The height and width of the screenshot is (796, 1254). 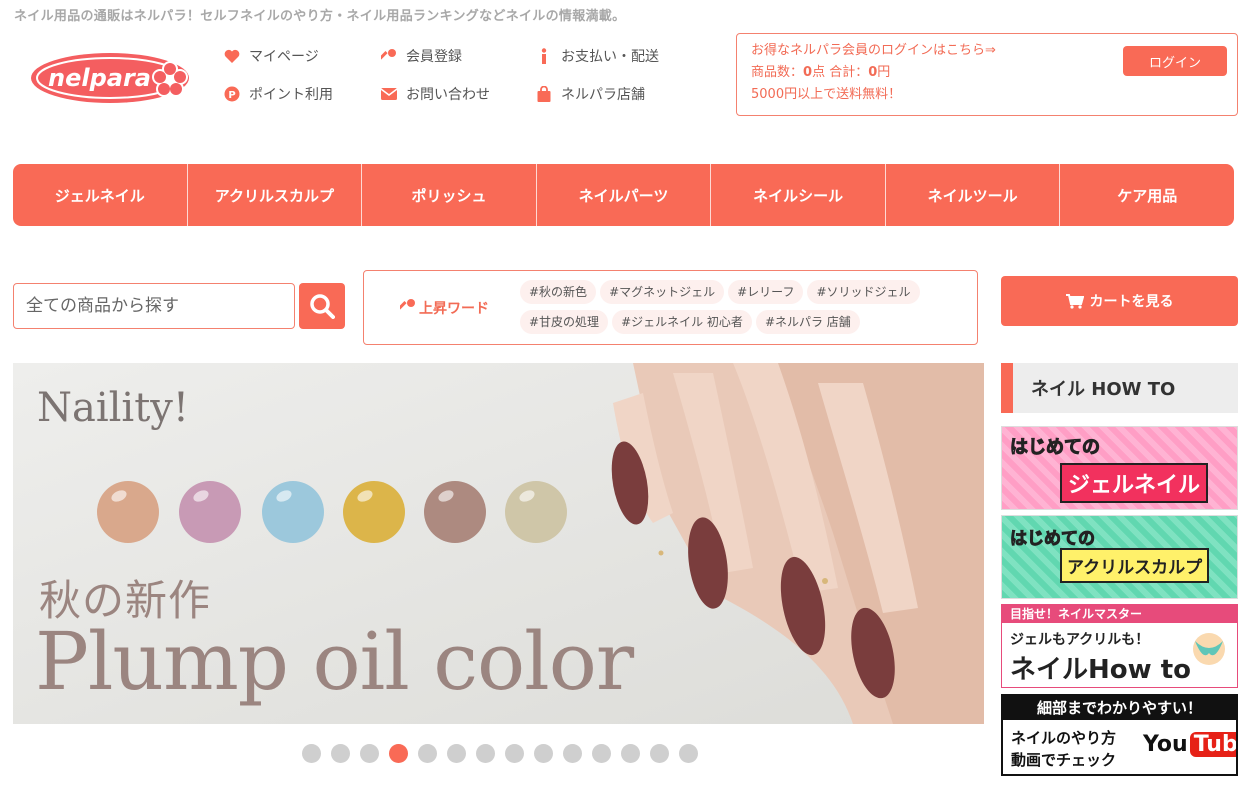 I want to click on register-link: 会員登録, so click(x=421, y=56).